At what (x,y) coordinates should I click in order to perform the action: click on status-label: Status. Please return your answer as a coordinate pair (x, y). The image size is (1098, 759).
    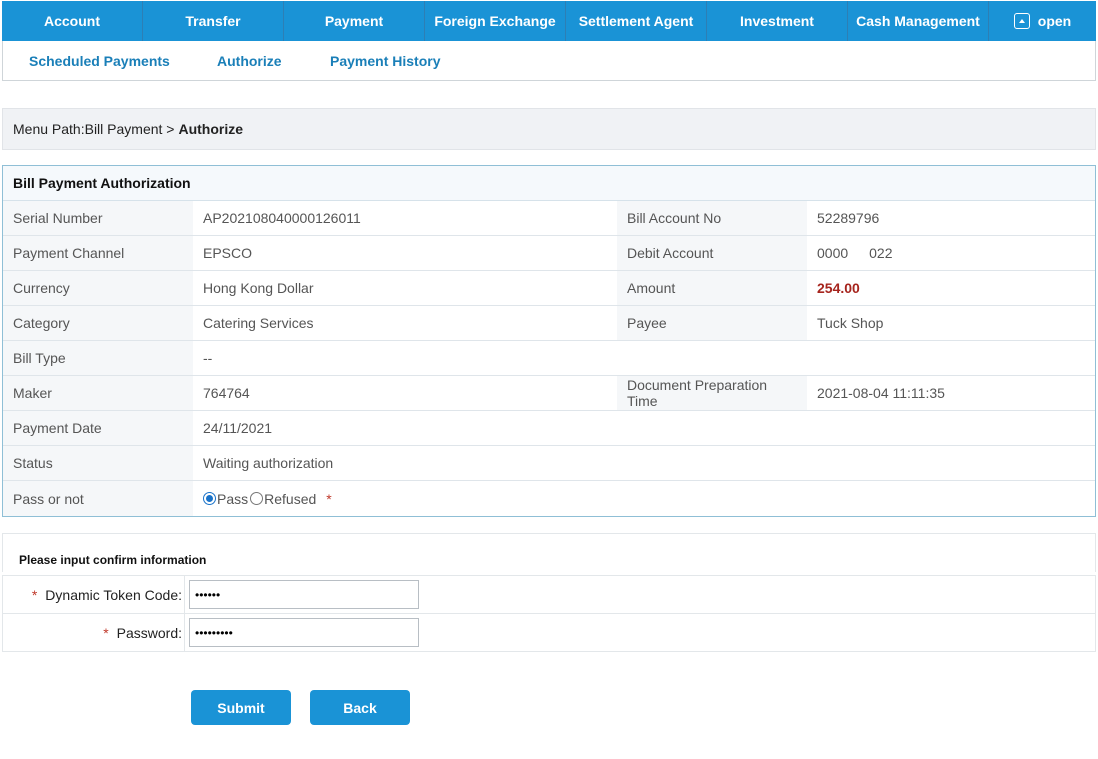
    Looking at the image, I should click on (98, 463).